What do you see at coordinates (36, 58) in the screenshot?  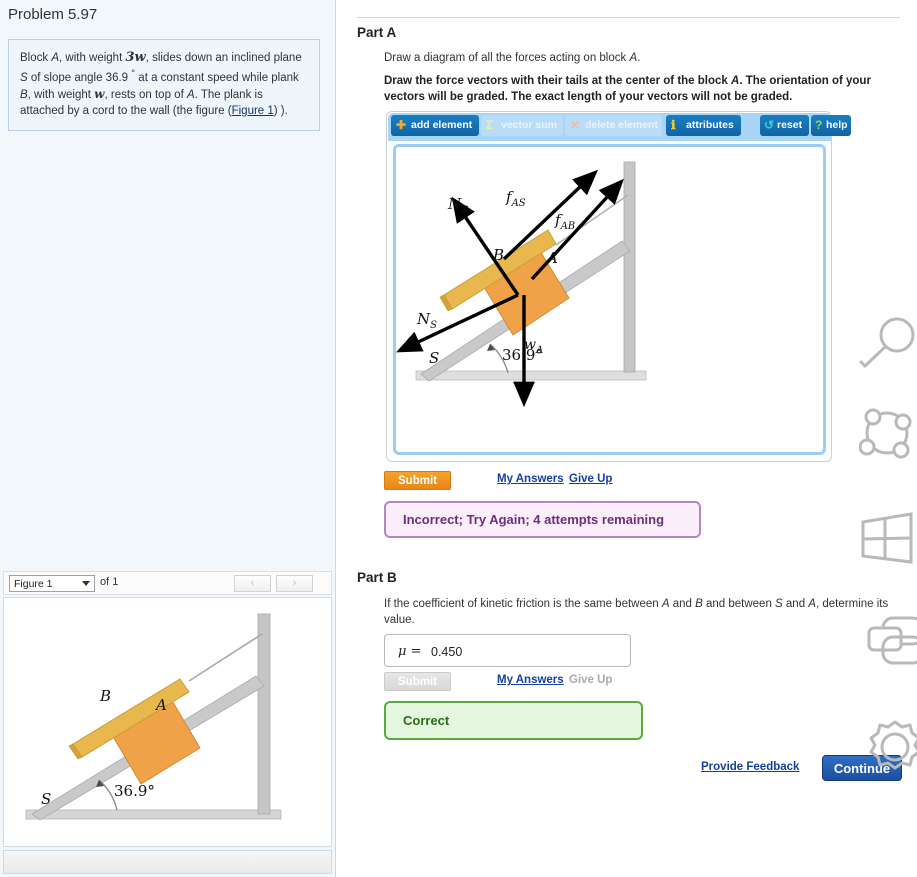 I see `statement-text-1: Block` at bounding box center [36, 58].